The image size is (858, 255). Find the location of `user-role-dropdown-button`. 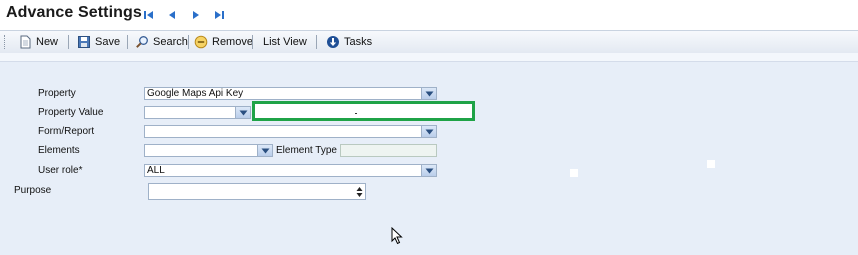

user-role-dropdown-button is located at coordinates (428, 170).